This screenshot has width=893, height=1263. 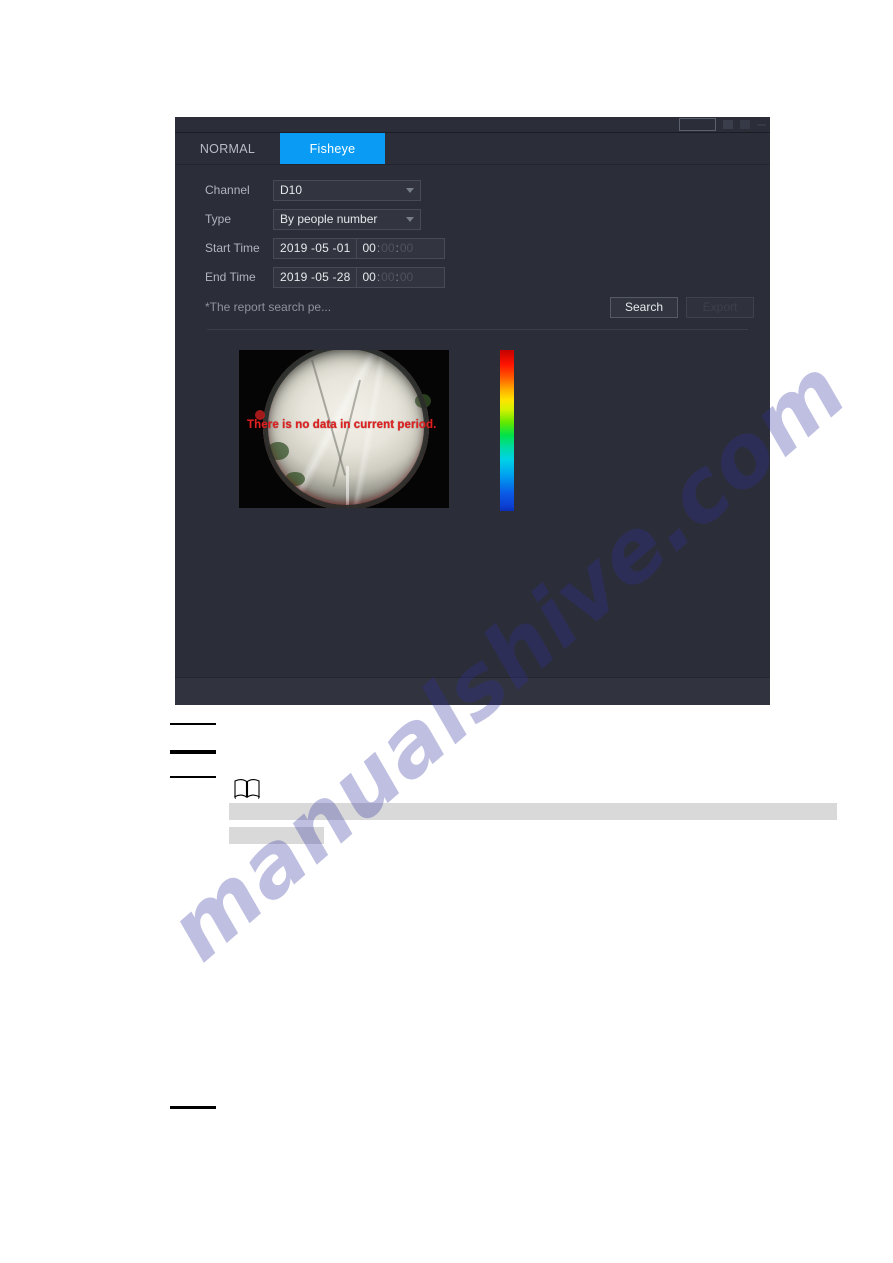 What do you see at coordinates (406, 277) in the screenshot?
I see `end-second: 00` at bounding box center [406, 277].